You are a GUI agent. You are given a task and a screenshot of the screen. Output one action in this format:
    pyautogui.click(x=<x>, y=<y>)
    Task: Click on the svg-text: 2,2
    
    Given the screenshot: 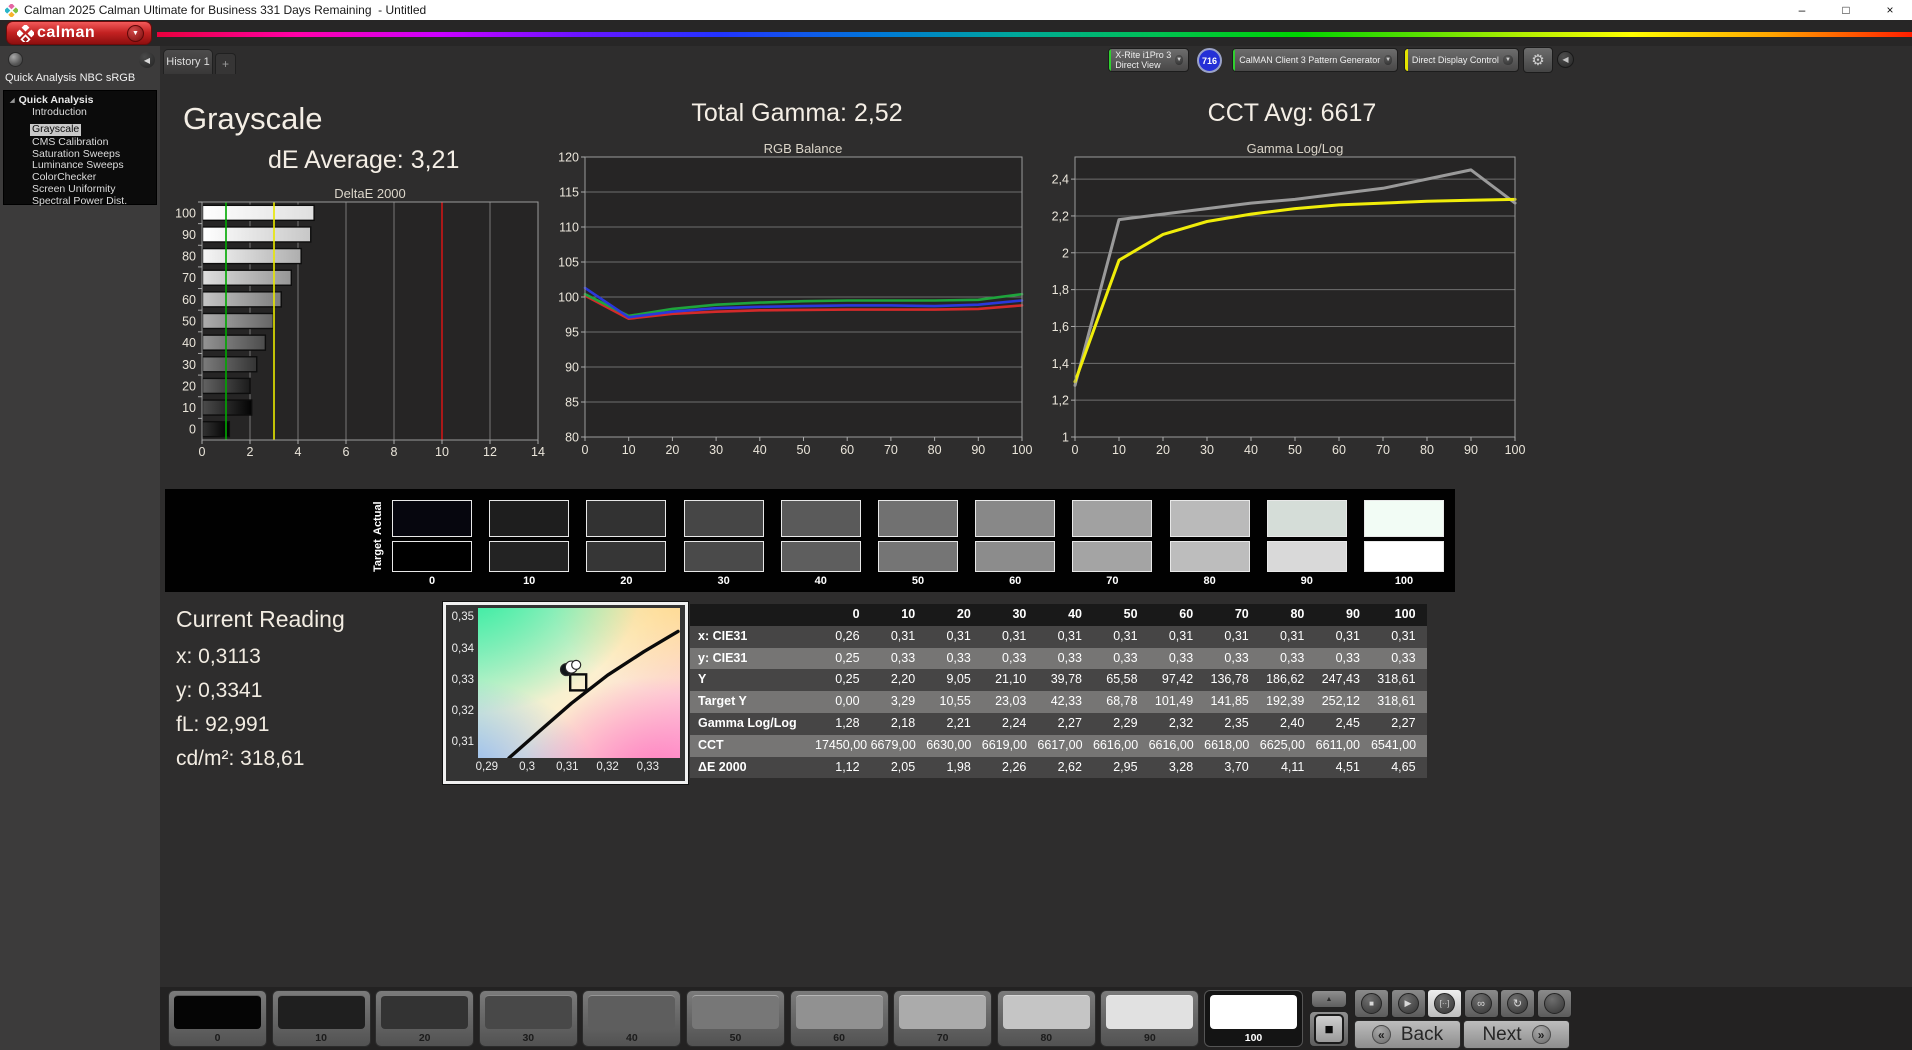 What is the action you would take?
    pyautogui.click(x=1060, y=216)
    